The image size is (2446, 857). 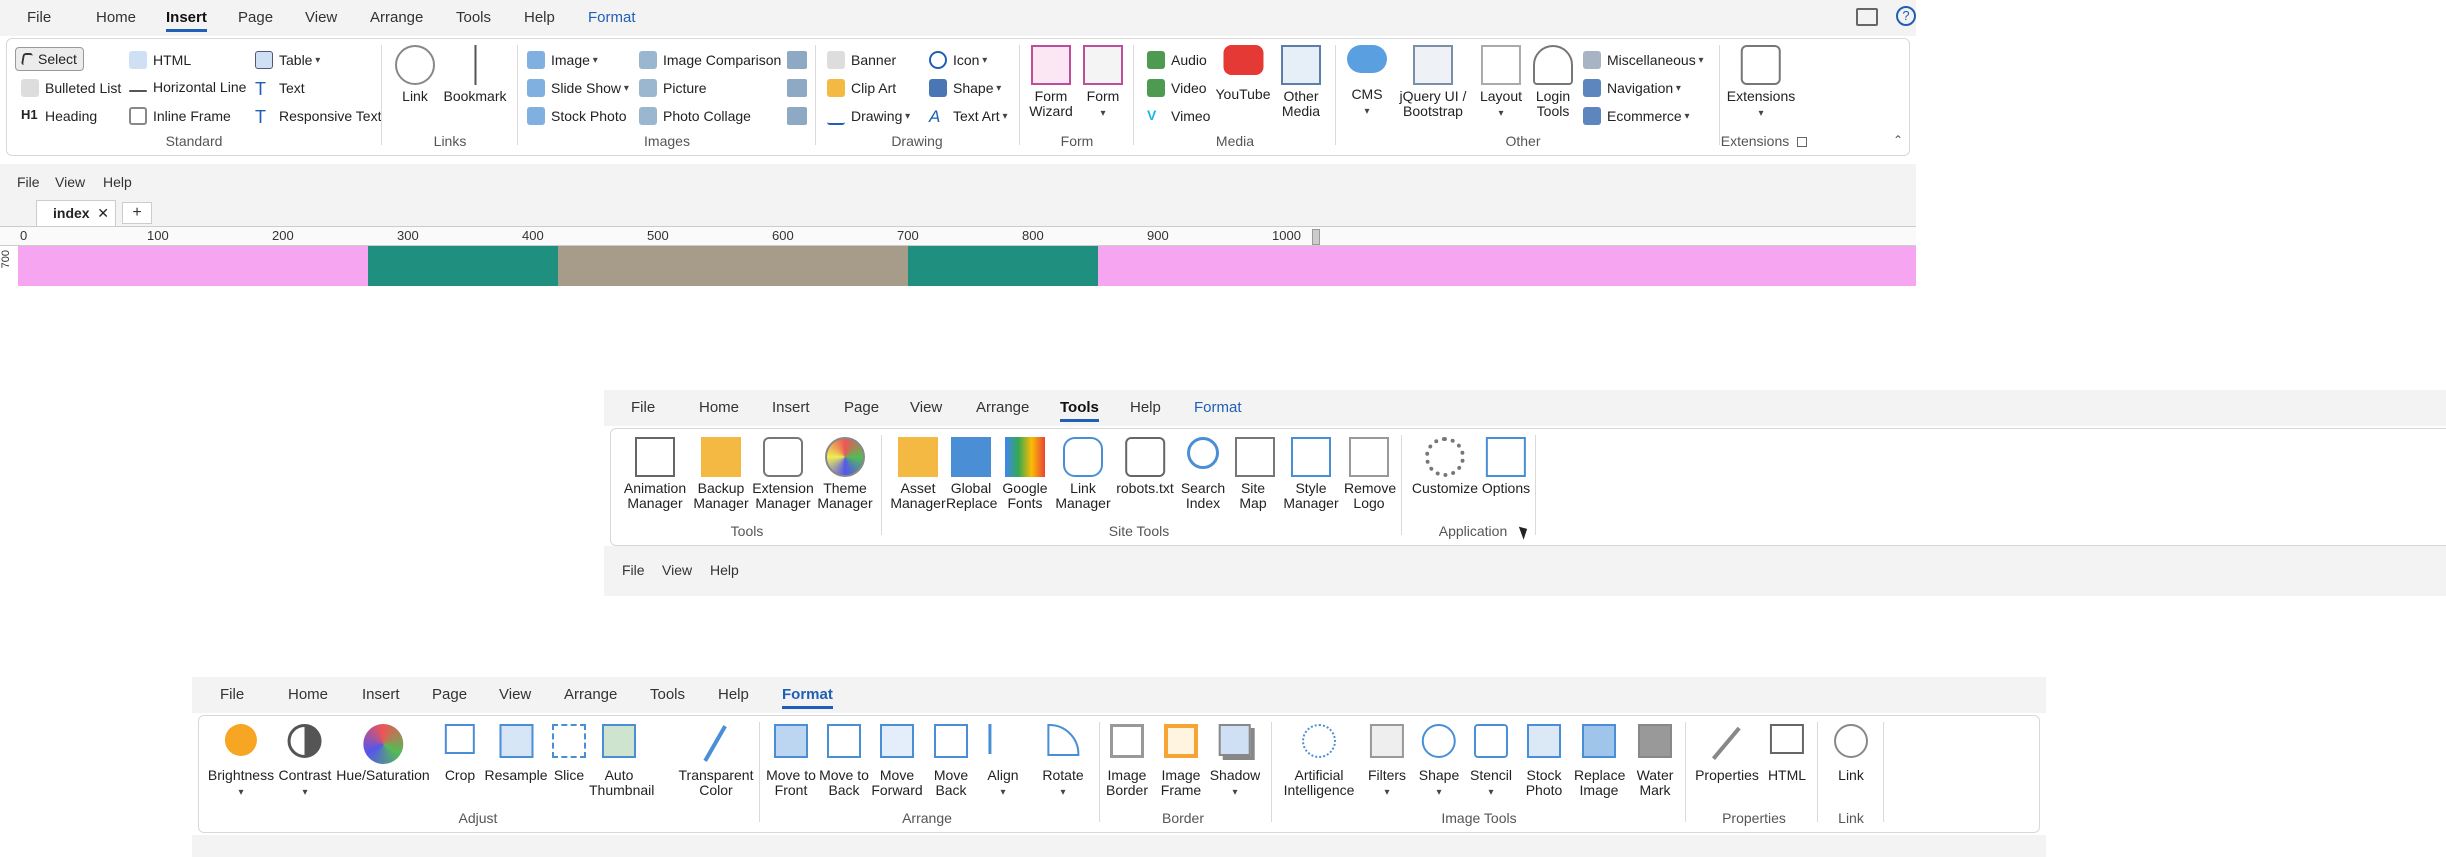 I want to click on inline-frame-button: Inline Frame, so click(x=180, y=116).